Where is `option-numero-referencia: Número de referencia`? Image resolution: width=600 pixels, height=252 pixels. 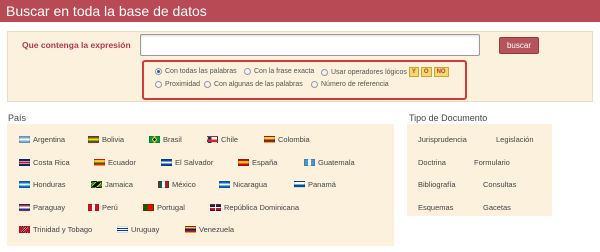
option-numero-referencia: Número de referencia is located at coordinates (350, 84).